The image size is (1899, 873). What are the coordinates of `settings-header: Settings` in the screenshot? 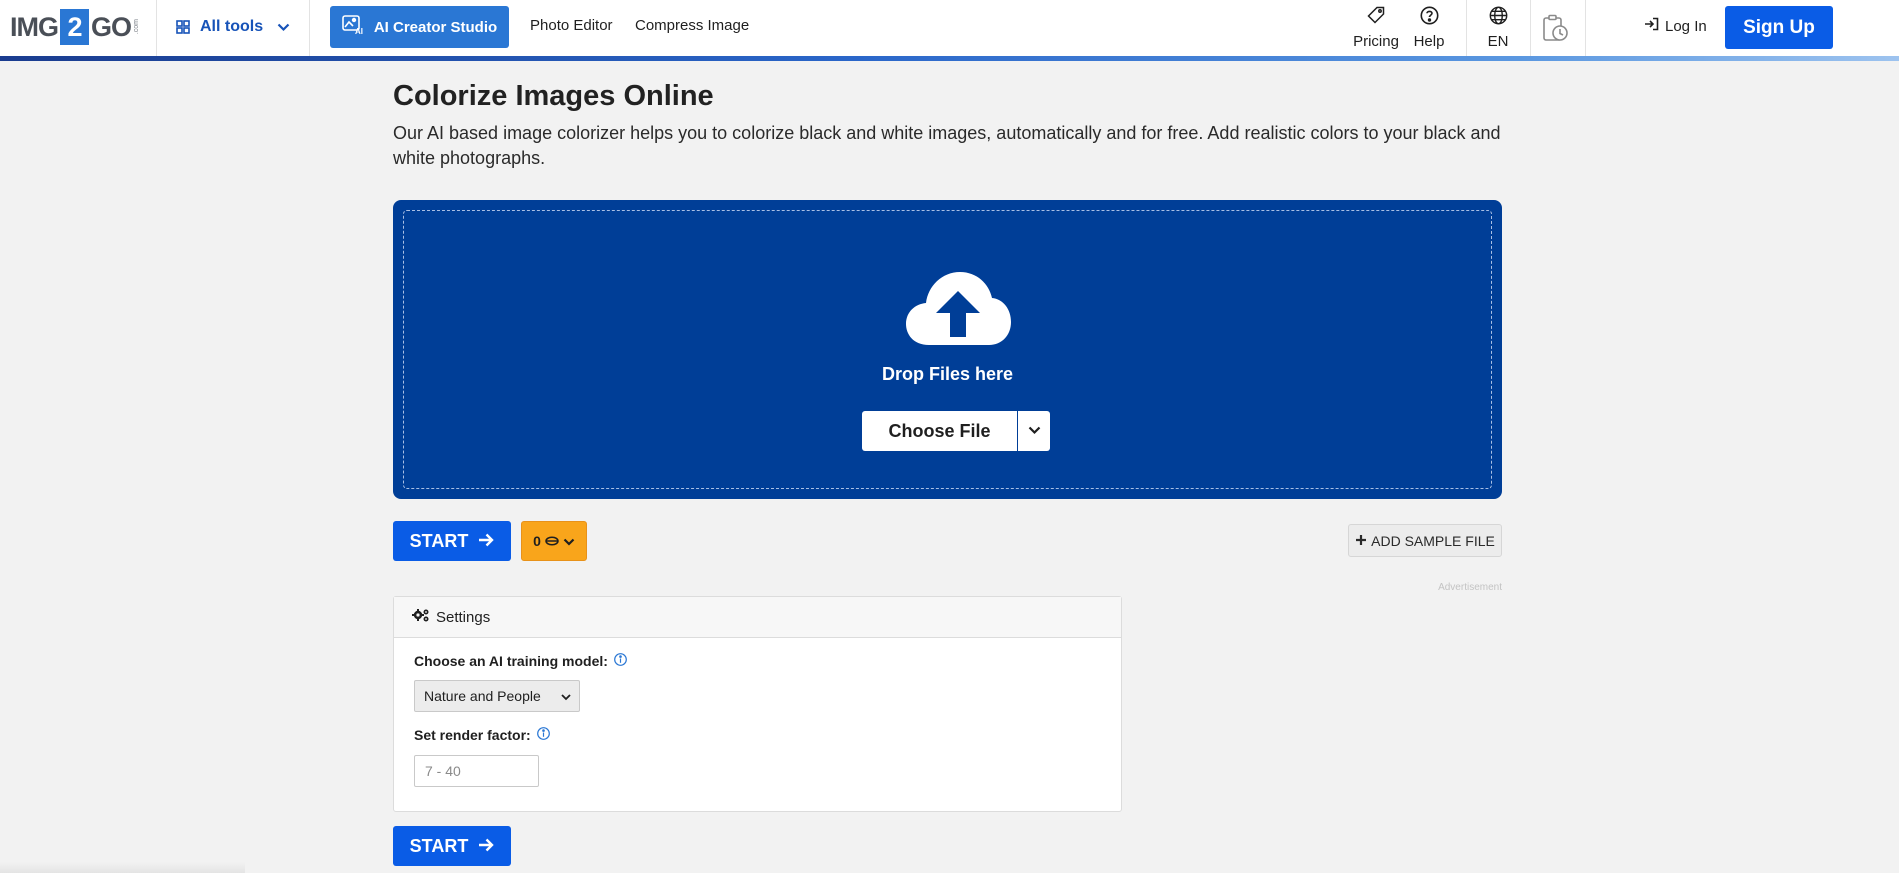 It's located at (757, 617).